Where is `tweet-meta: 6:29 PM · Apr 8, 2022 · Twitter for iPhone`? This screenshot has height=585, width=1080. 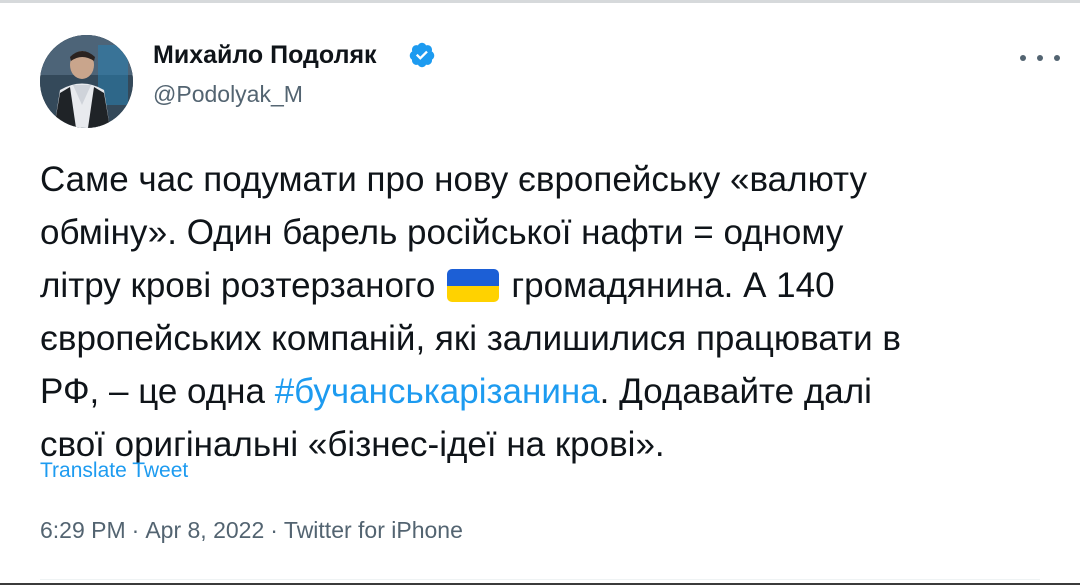
tweet-meta: 6:29 PM · Apr 8, 2022 · Twitter for iPhone is located at coordinates (251, 530).